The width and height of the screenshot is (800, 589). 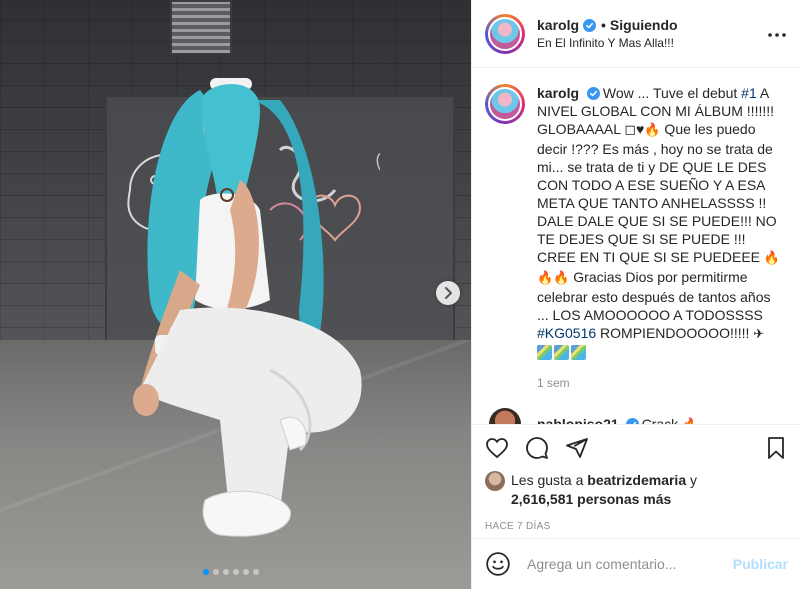 What do you see at coordinates (537, 448) in the screenshot?
I see `comment-bubble-icon` at bounding box center [537, 448].